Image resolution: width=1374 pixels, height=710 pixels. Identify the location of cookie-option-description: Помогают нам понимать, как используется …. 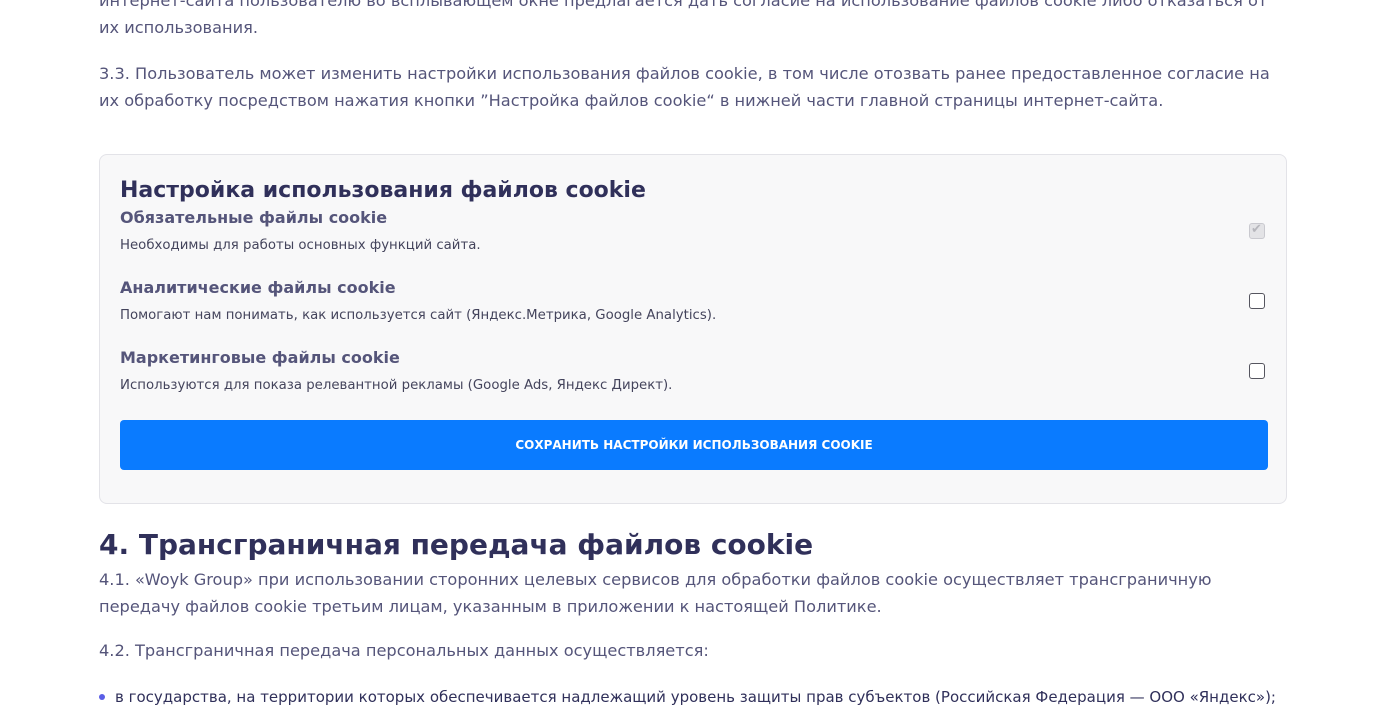
(418, 315).